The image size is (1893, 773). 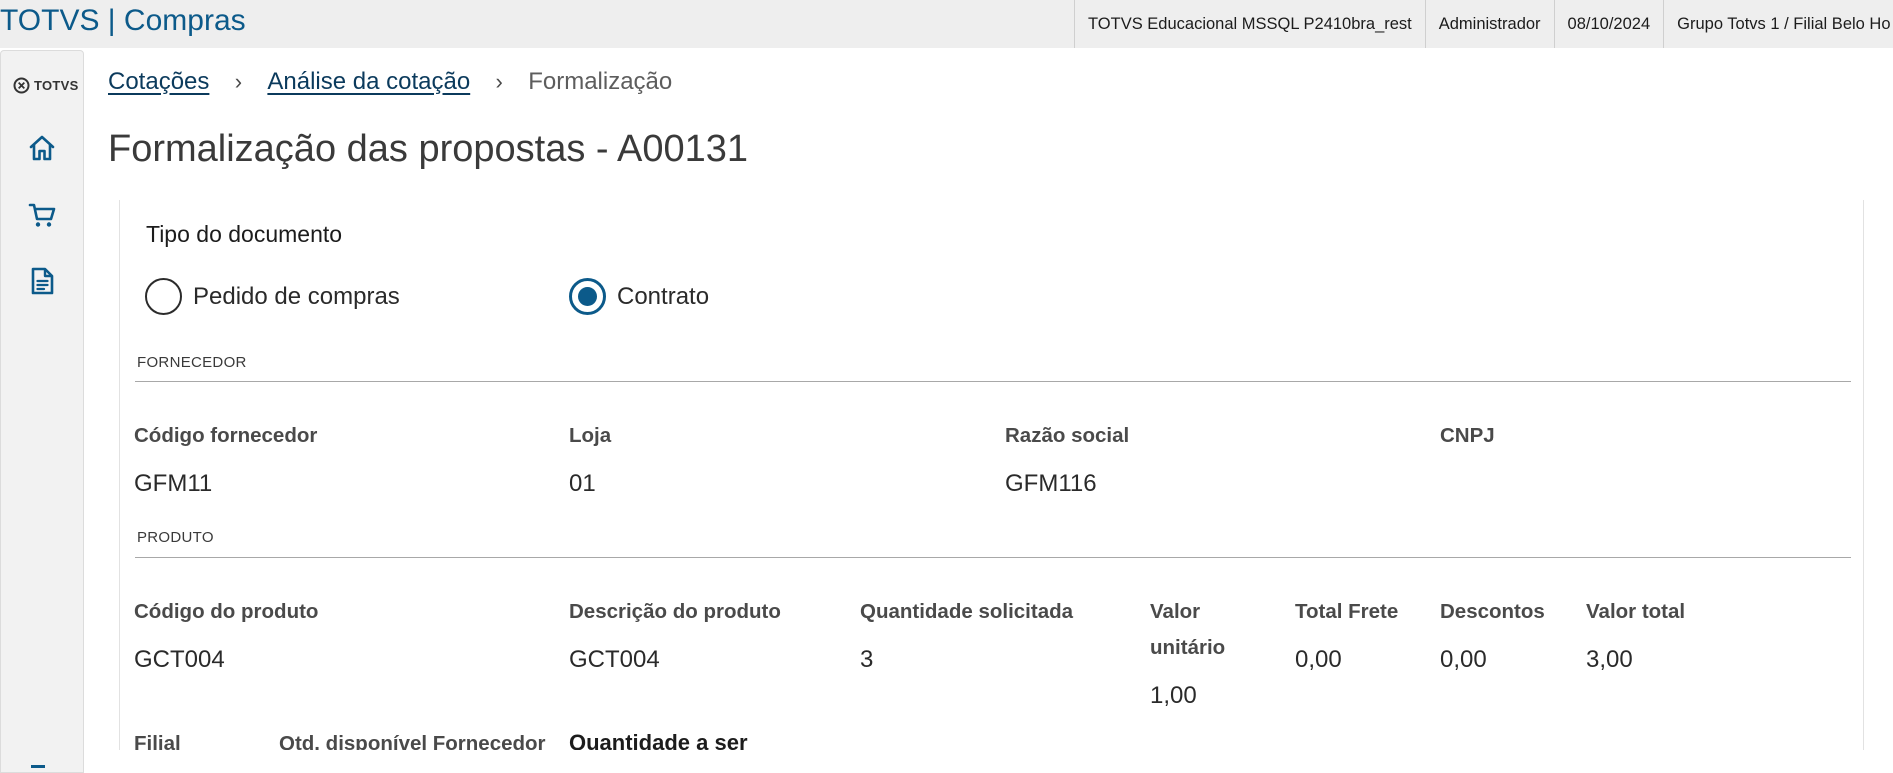 I want to click on sidebar-item-home, so click(x=42, y=148).